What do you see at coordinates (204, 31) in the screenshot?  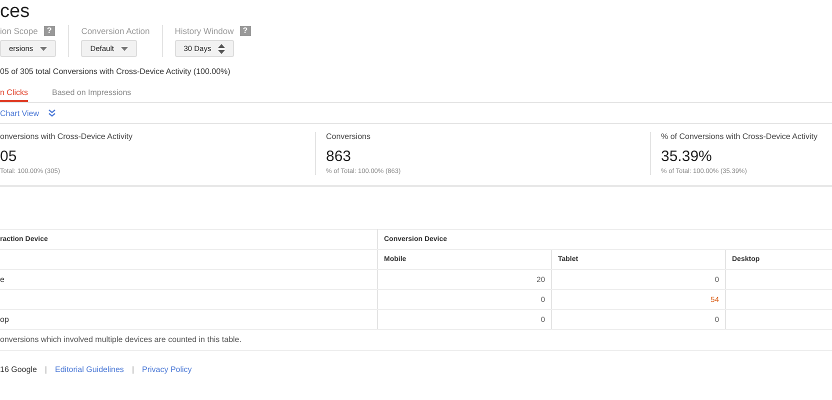 I see `filter-label: History Window` at bounding box center [204, 31].